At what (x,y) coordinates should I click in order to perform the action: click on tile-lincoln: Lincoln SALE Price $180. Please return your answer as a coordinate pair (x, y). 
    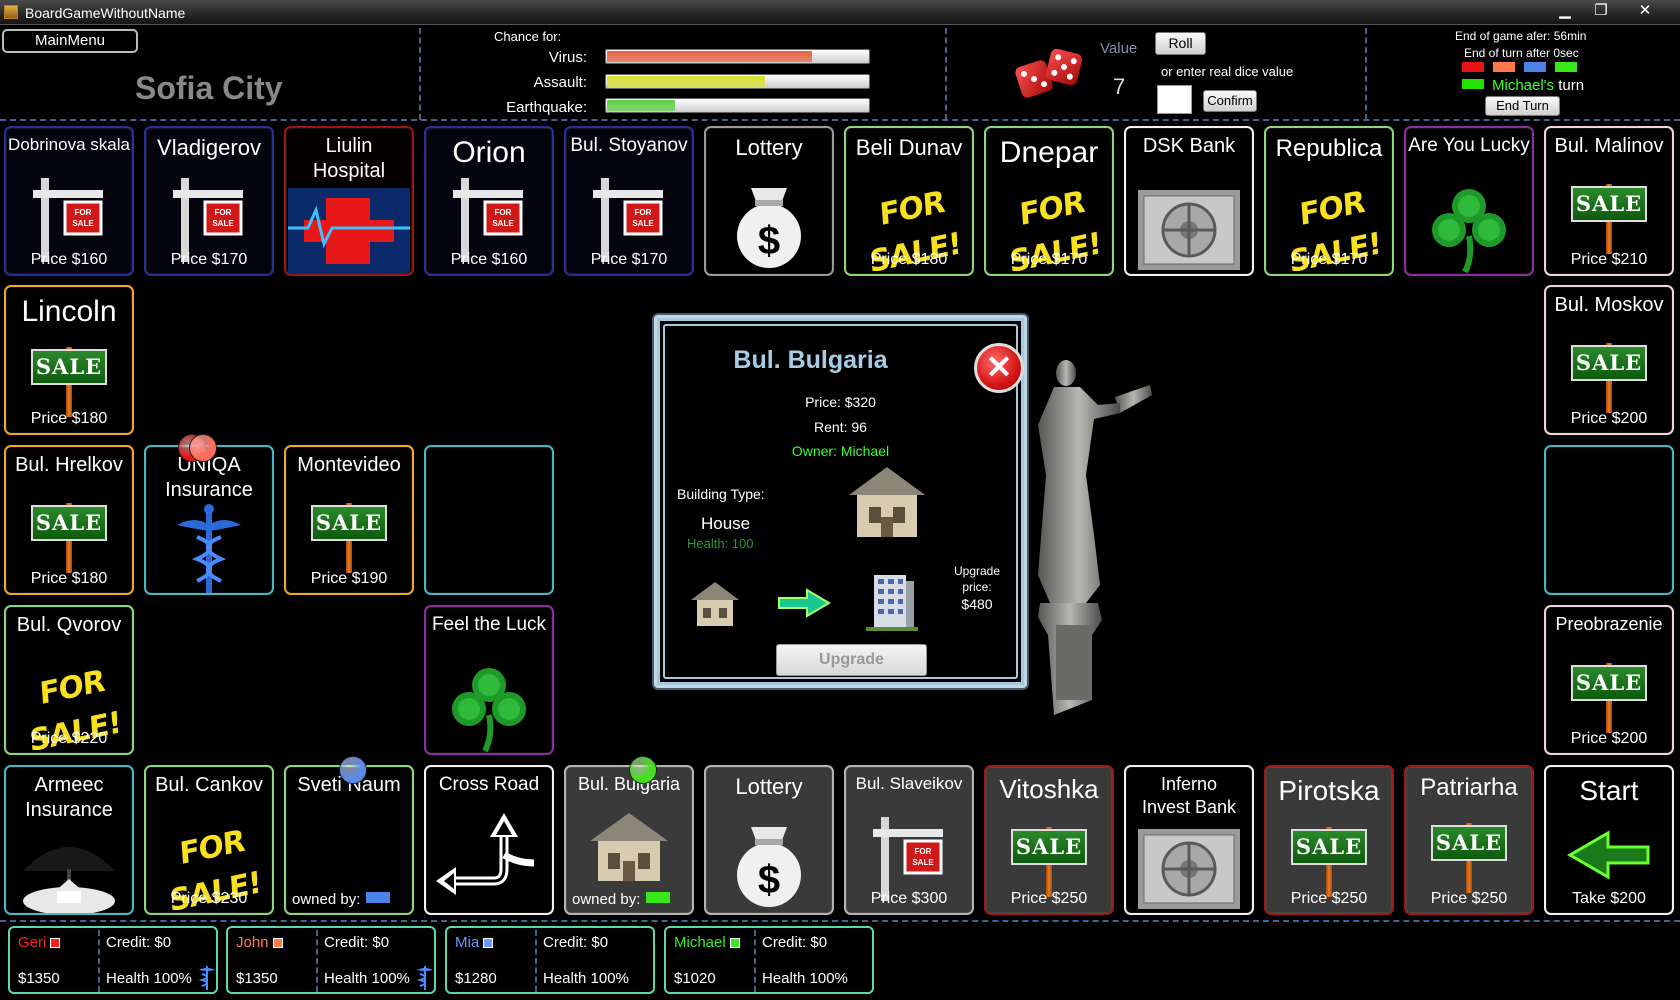
    Looking at the image, I should click on (69, 360).